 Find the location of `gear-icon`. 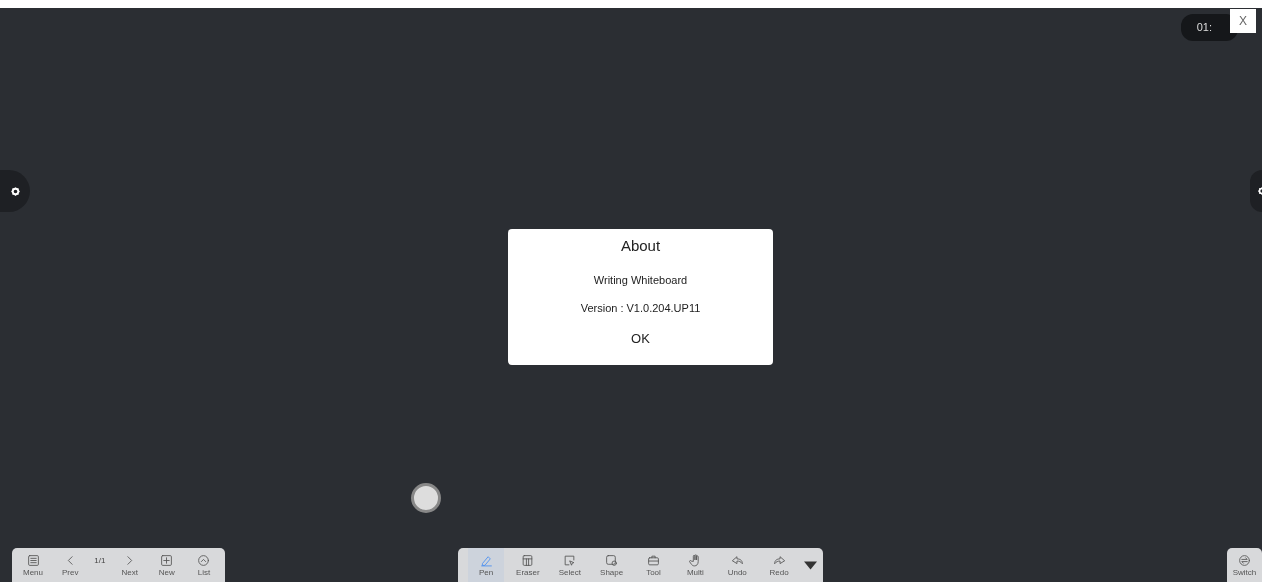

gear-icon is located at coordinates (15, 191).